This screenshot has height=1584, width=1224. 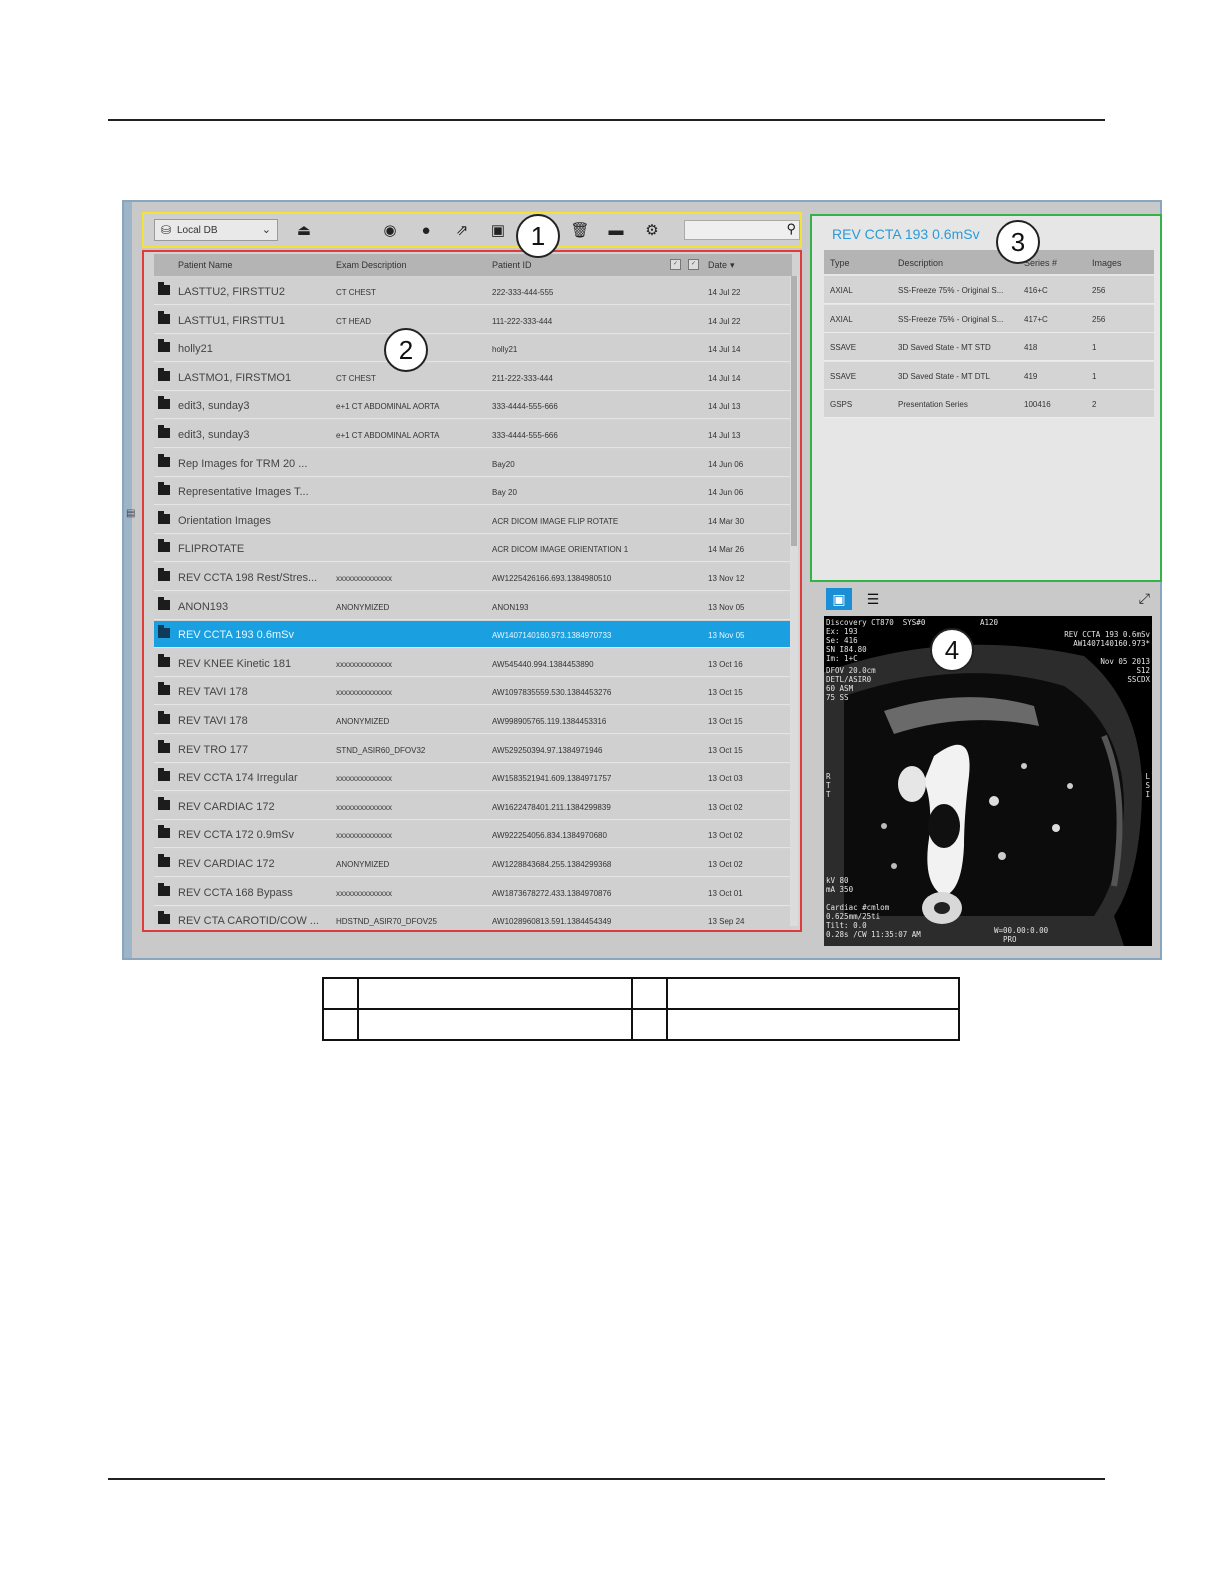 What do you see at coordinates (266, 230) in the screenshot?
I see `chevron-down-icon: ⌄` at bounding box center [266, 230].